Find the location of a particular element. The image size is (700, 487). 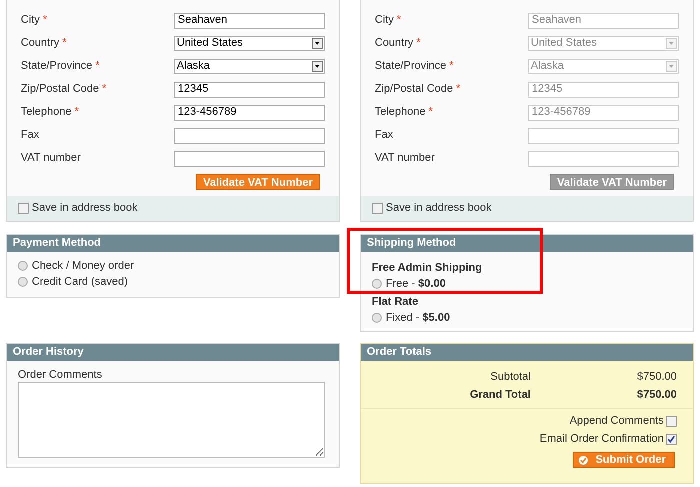

option-label: Fixed - $5.00 is located at coordinates (418, 318).